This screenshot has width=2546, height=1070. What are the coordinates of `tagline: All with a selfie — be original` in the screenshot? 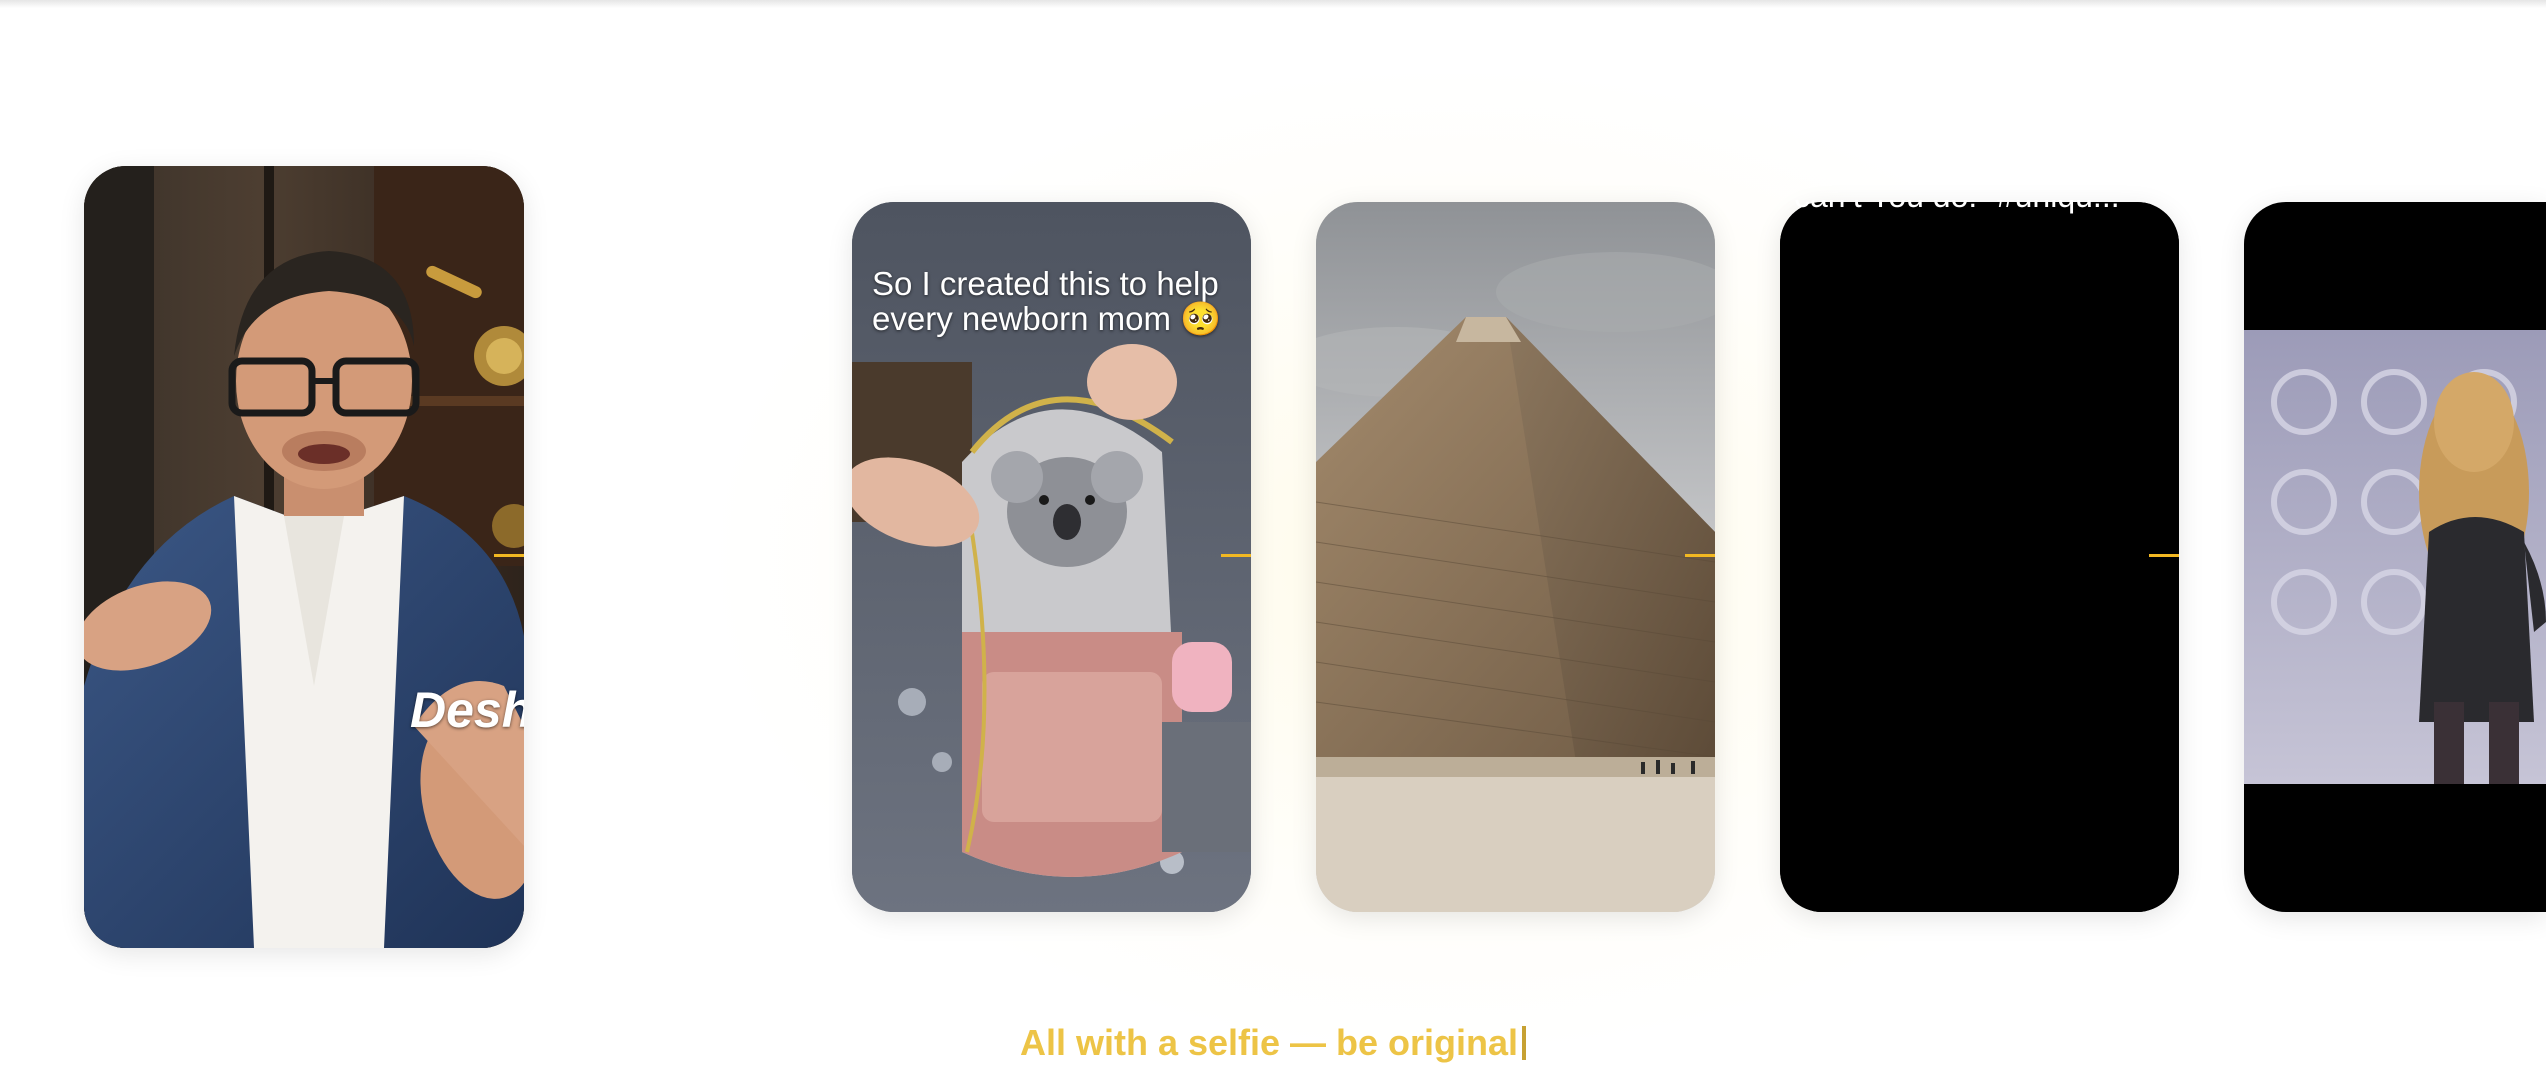 It's located at (1273, 1043).